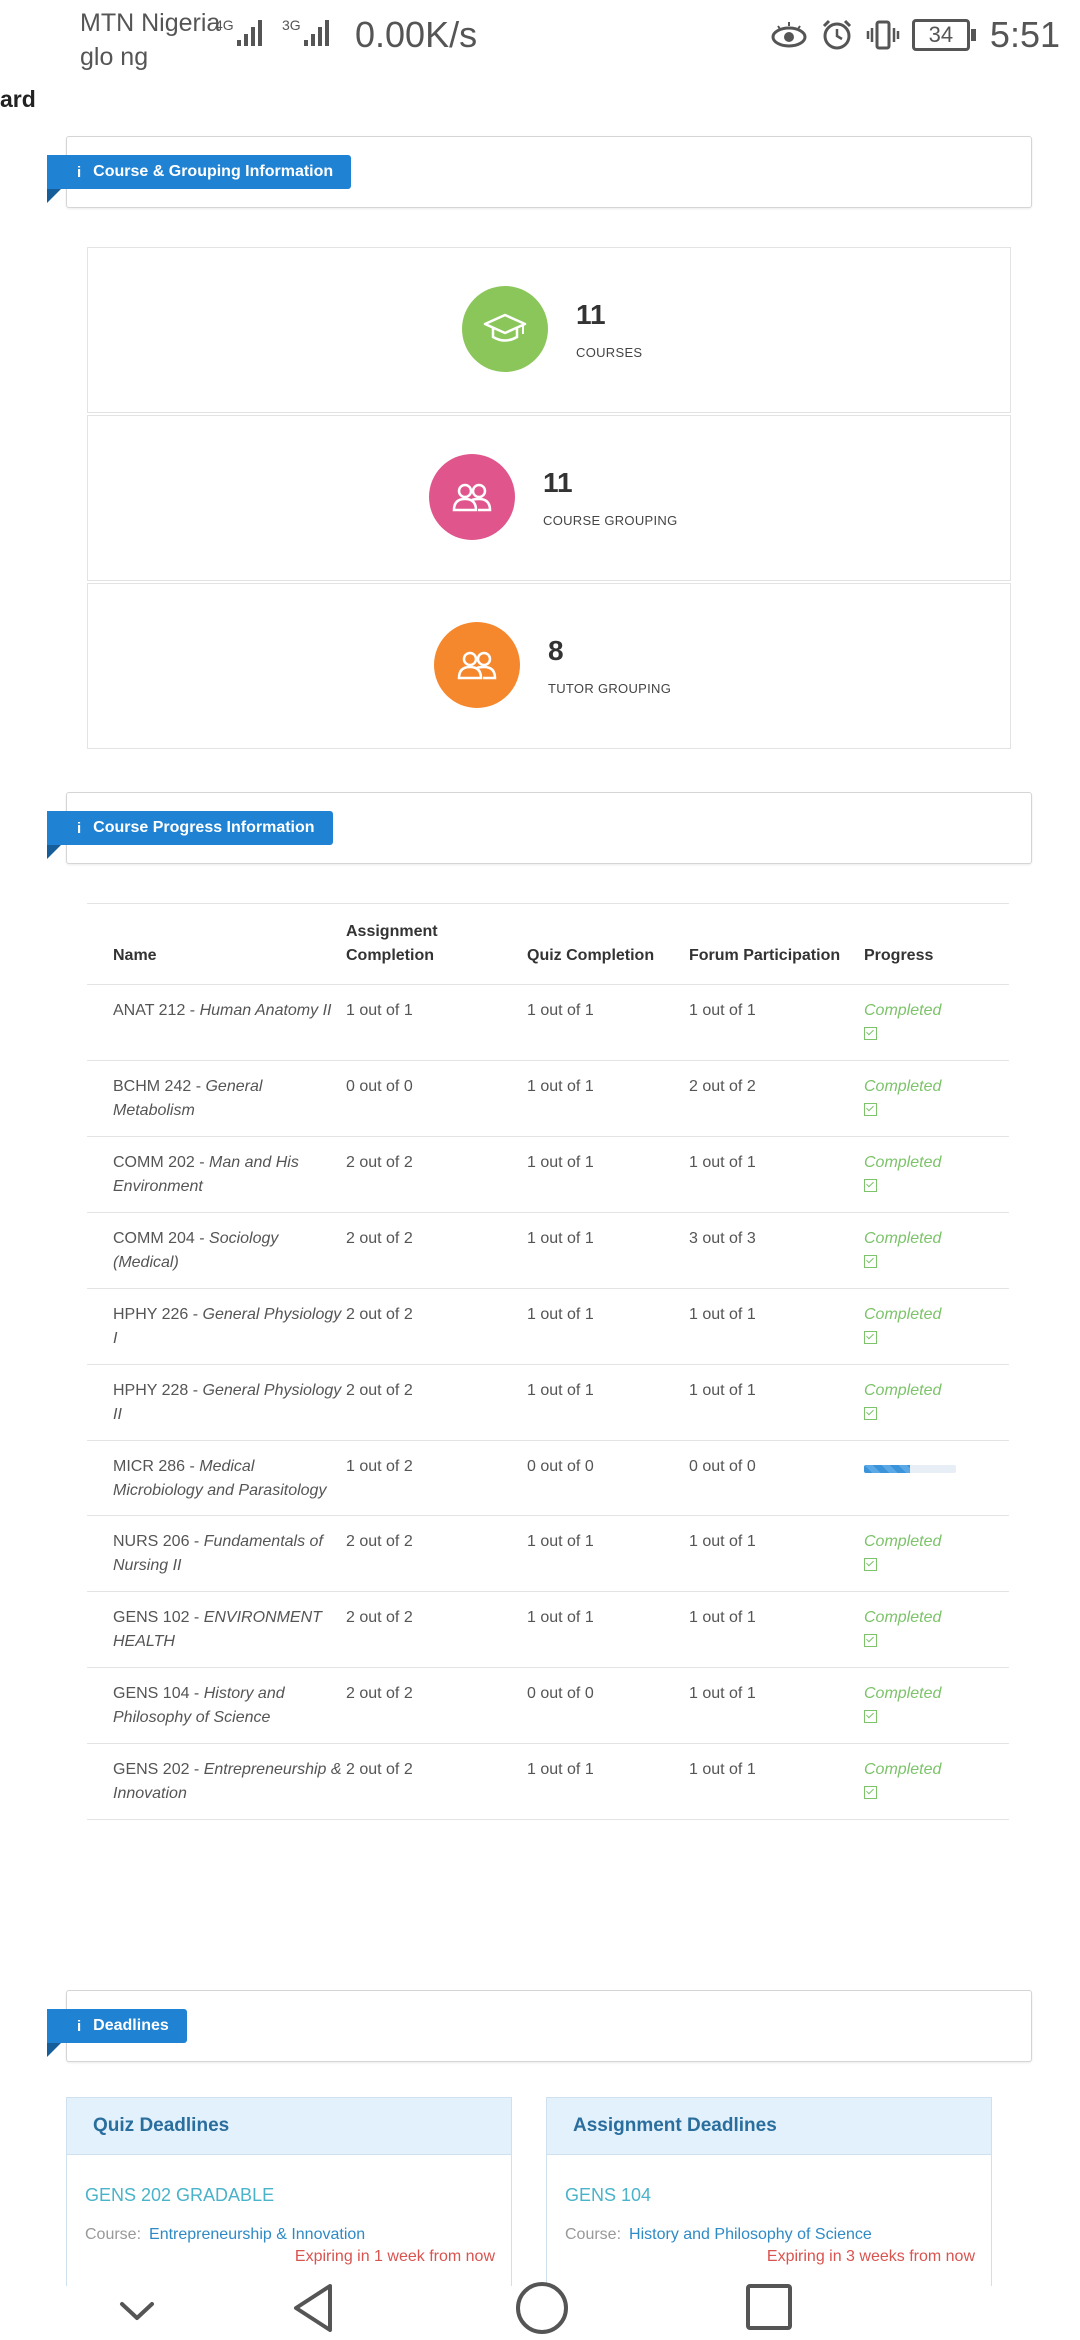  What do you see at coordinates (436, 1098) in the screenshot?
I see `assignment-cell: 0 out of 0` at bounding box center [436, 1098].